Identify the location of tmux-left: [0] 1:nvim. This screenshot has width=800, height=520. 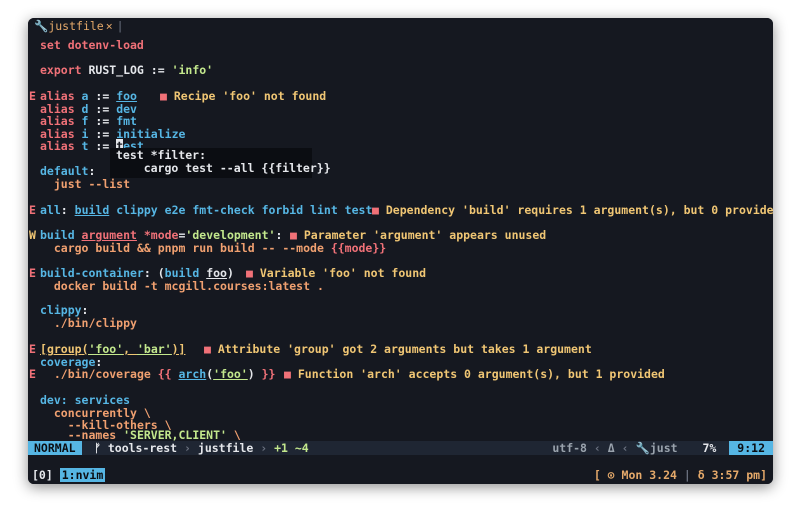
(69, 475).